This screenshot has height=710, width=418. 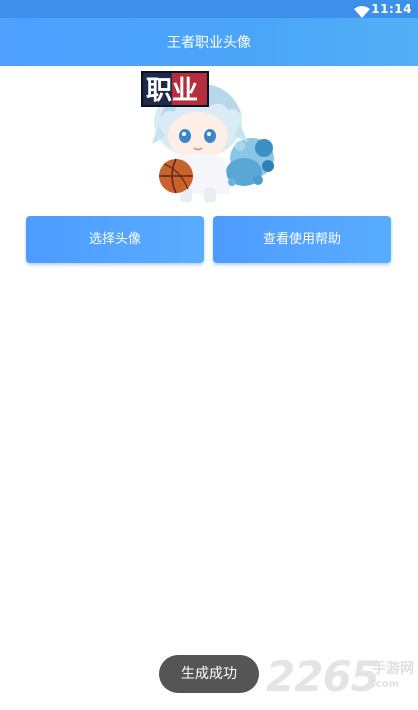 I want to click on app-bar: 王者职业头像, so click(x=209, y=42).